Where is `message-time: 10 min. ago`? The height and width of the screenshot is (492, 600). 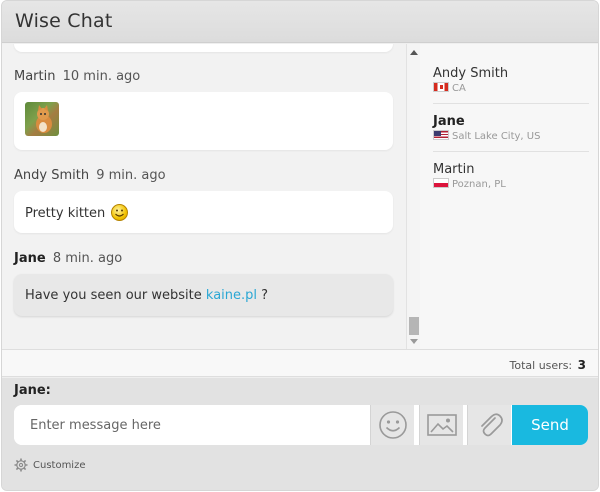 message-time: 10 min. ago is located at coordinates (101, 76).